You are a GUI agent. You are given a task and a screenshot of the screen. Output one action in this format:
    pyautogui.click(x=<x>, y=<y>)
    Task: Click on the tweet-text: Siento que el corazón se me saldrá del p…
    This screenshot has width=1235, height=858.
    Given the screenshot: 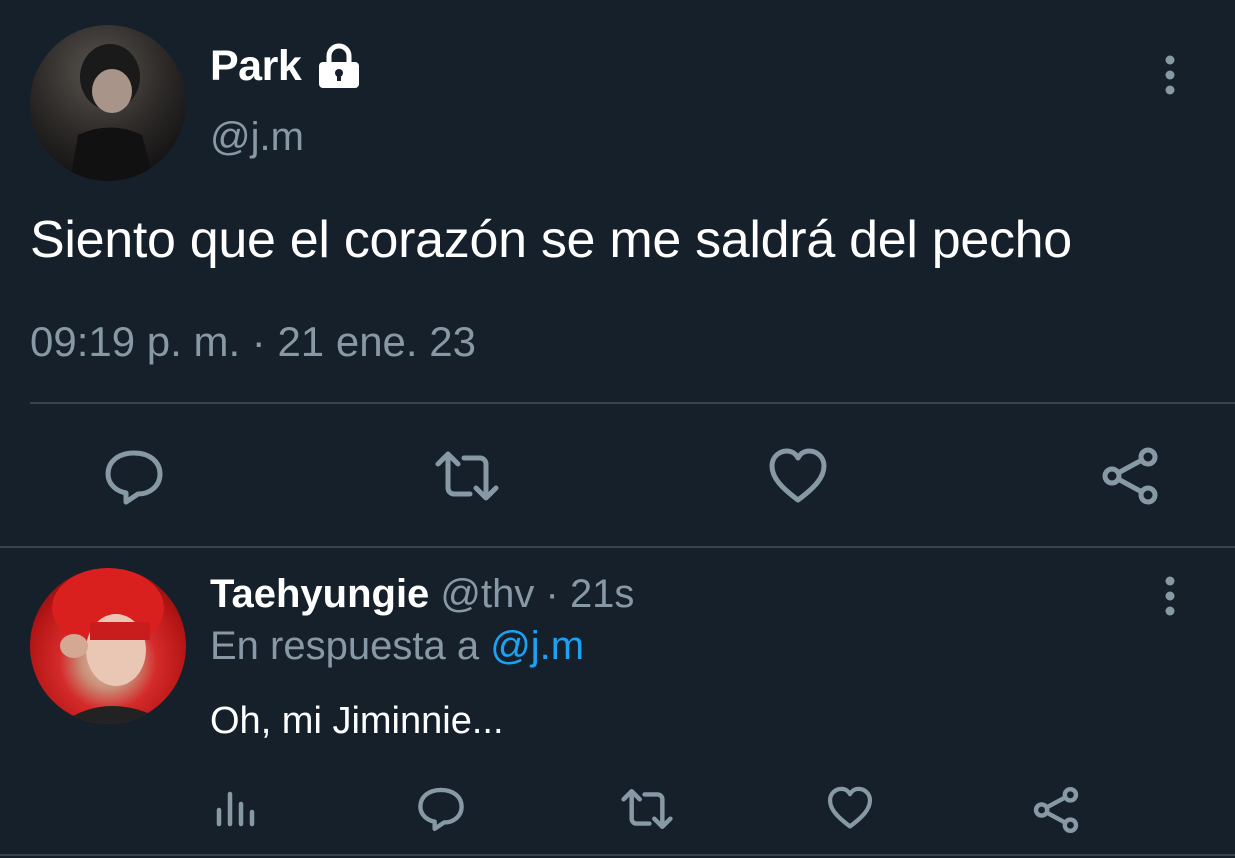 What is the action you would take?
    pyautogui.click(x=551, y=240)
    